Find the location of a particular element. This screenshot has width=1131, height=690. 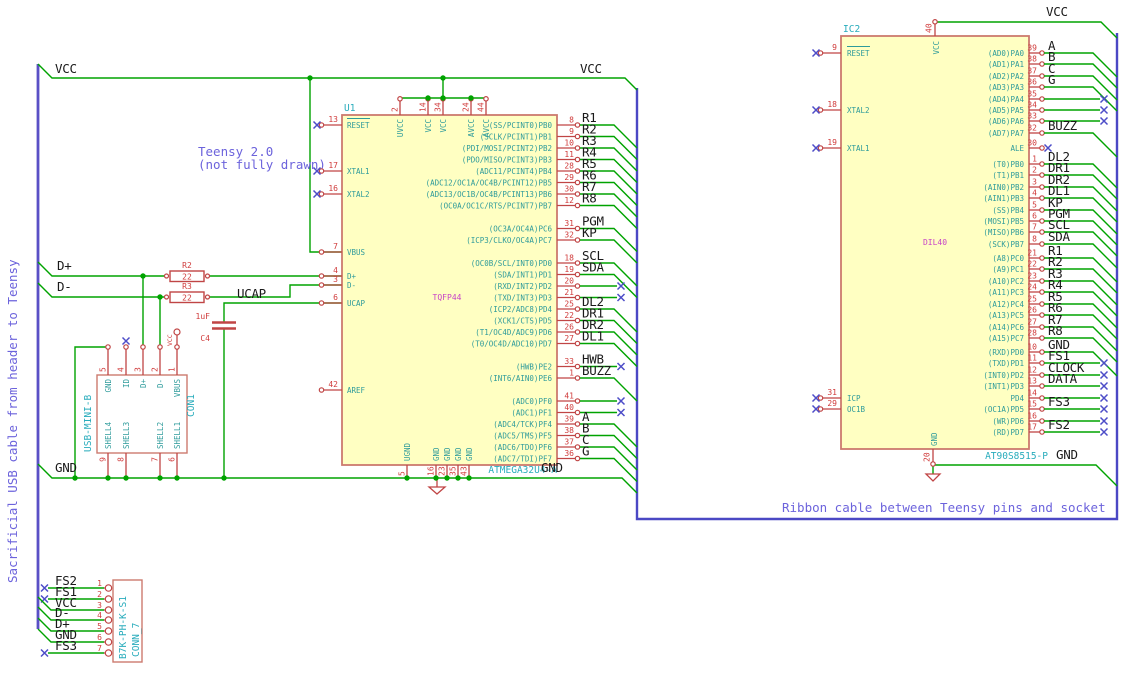

pin-number: 33 is located at coordinates (1032, 116).